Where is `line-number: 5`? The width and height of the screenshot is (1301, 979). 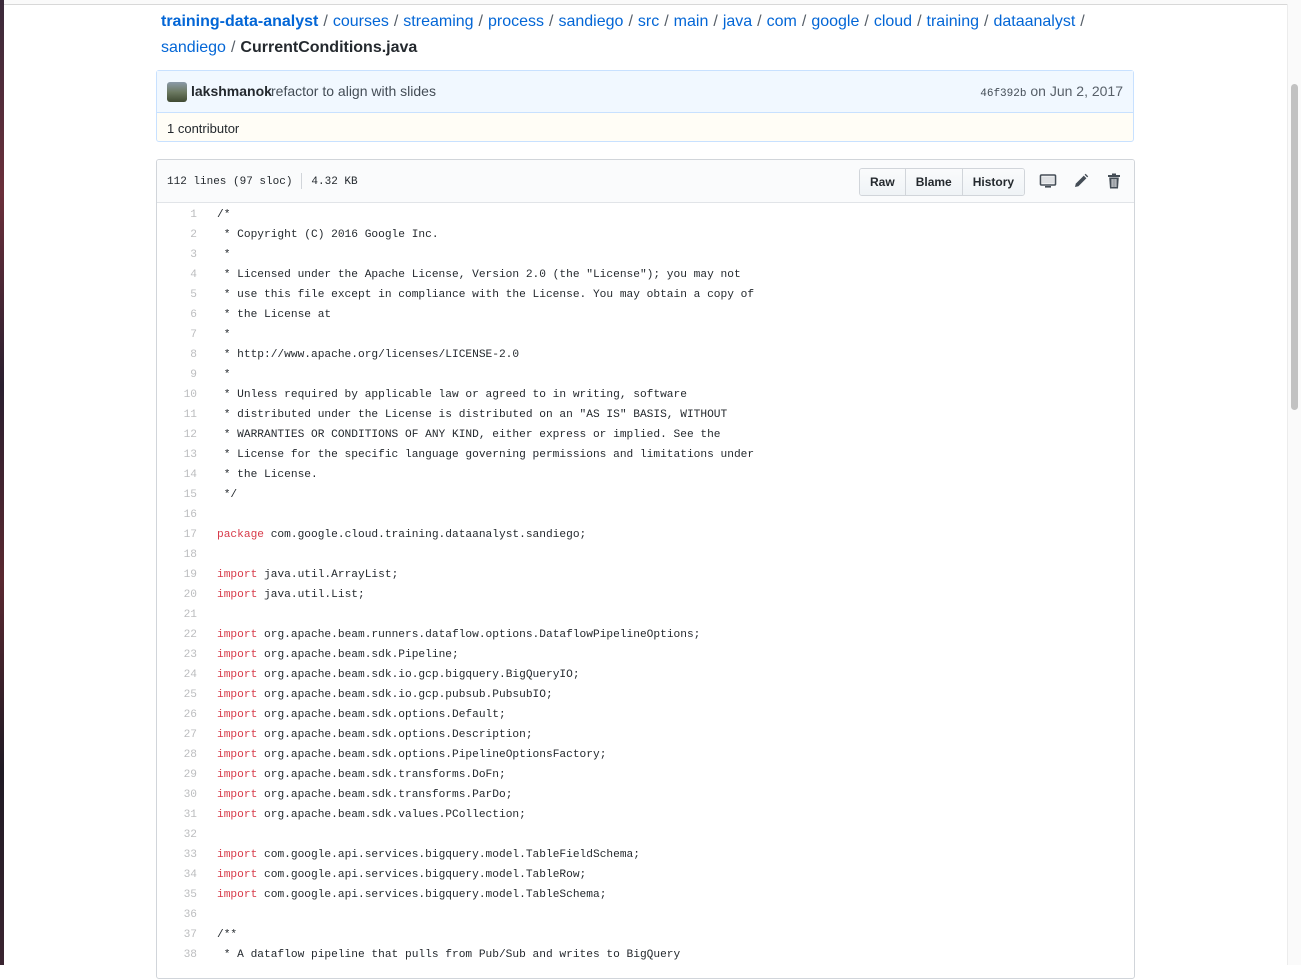
line-number: 5 is located at coordinates (177, 295).